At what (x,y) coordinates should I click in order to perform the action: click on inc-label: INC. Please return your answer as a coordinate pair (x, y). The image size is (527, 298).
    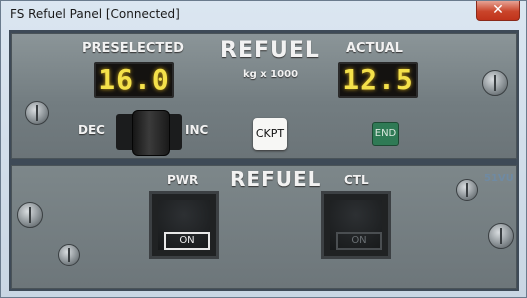
    Looking at the image, I should click on (197, 130).